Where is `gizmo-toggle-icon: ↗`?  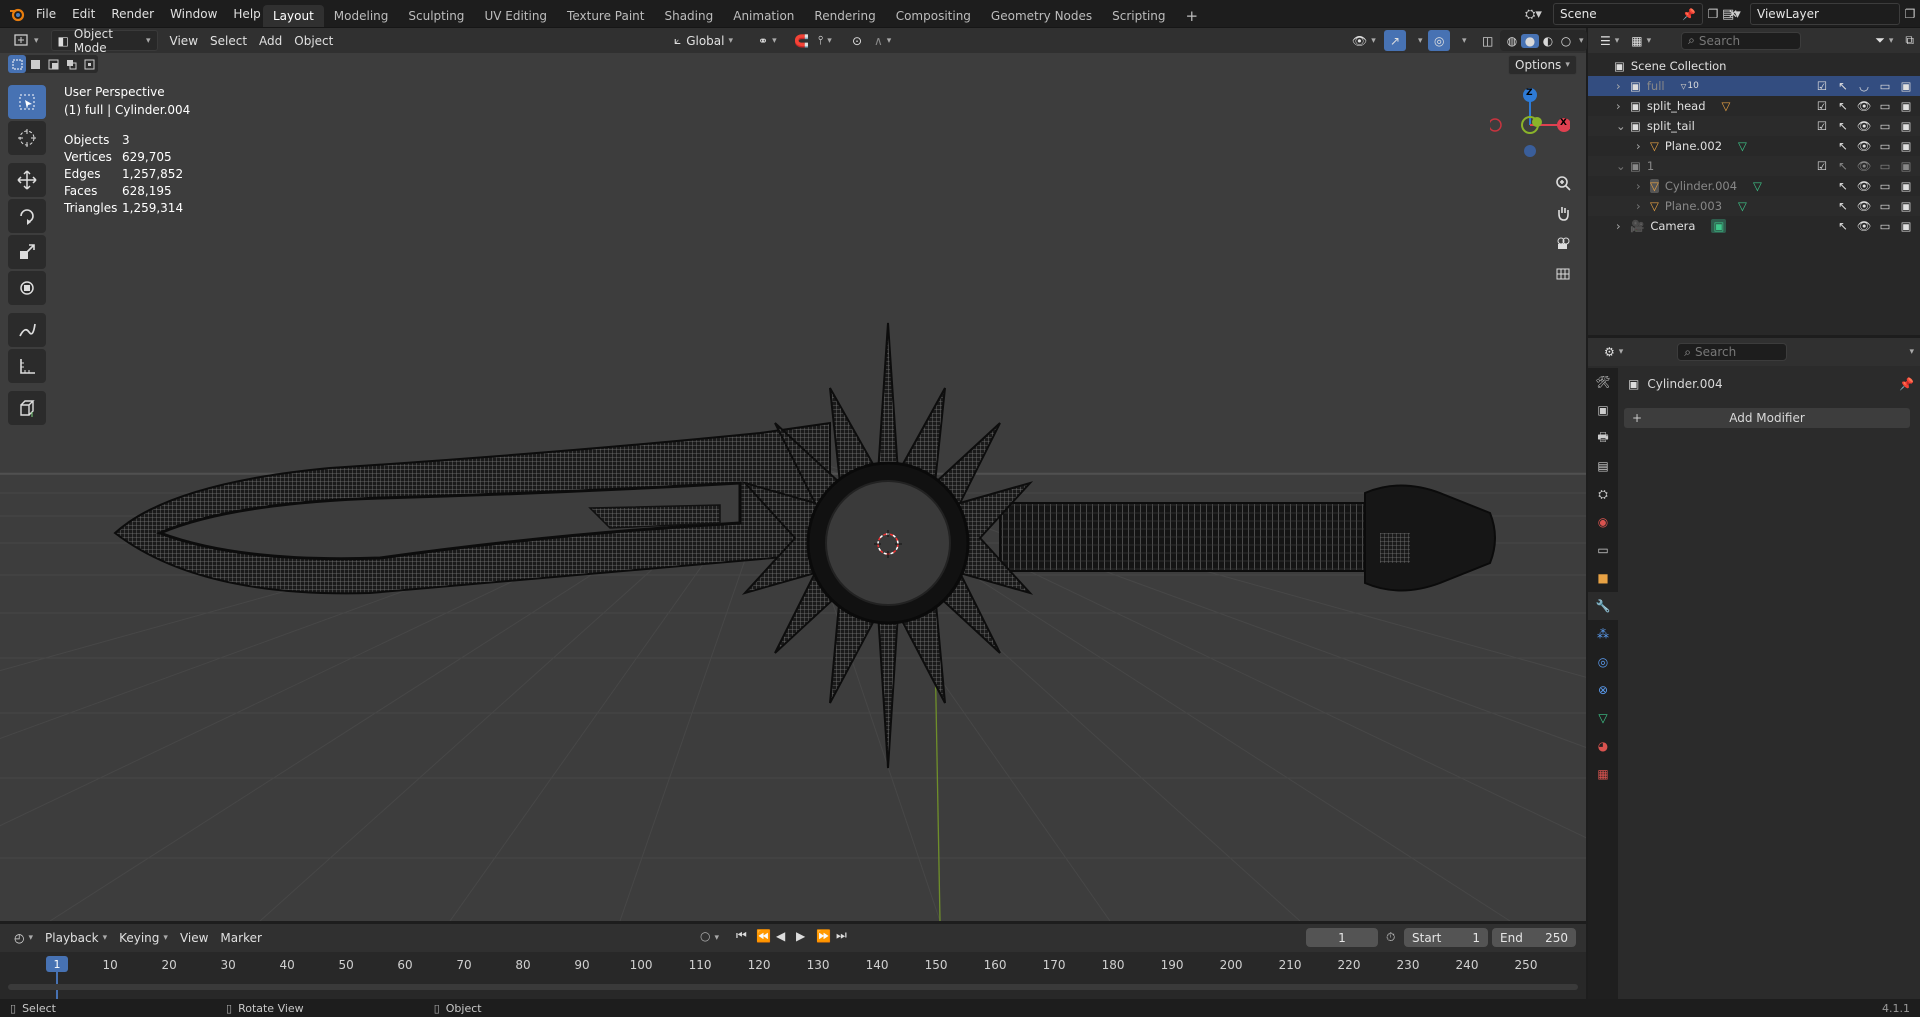 gizmo-toggle-icon: ↗ is located at coordinates (1395, 40).